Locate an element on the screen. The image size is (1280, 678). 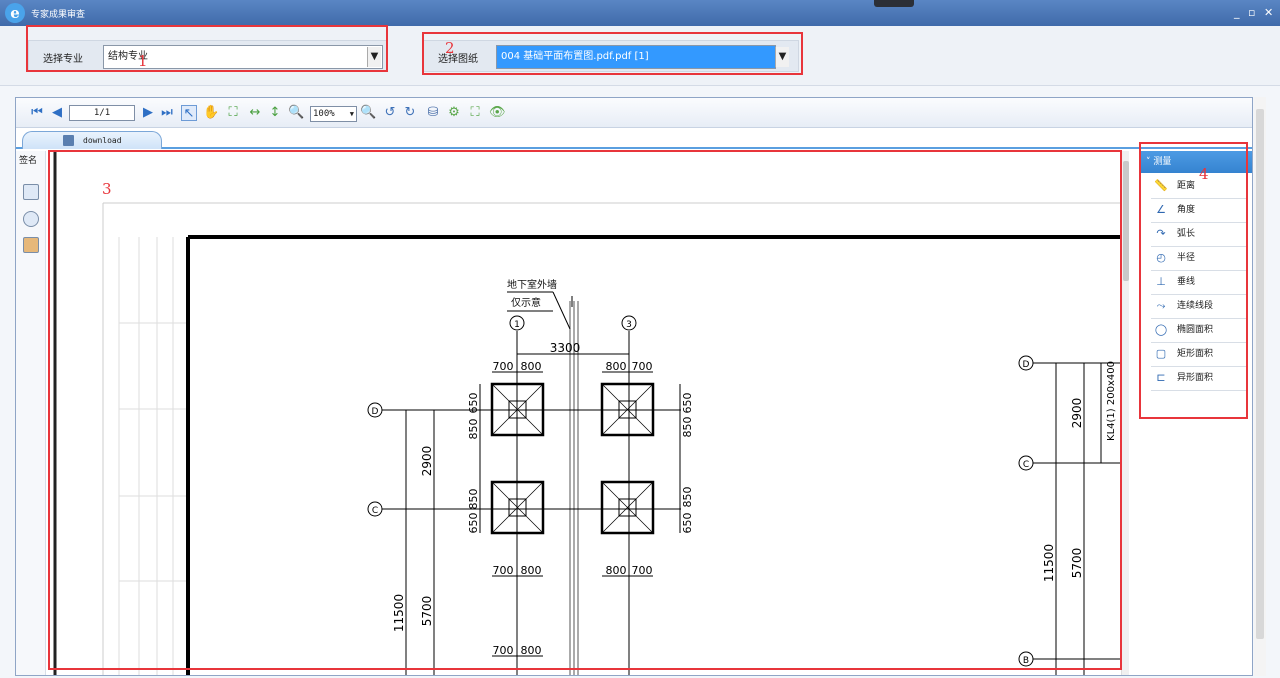
first-page-icon: ⏮ is located at coordinates (37, 113).